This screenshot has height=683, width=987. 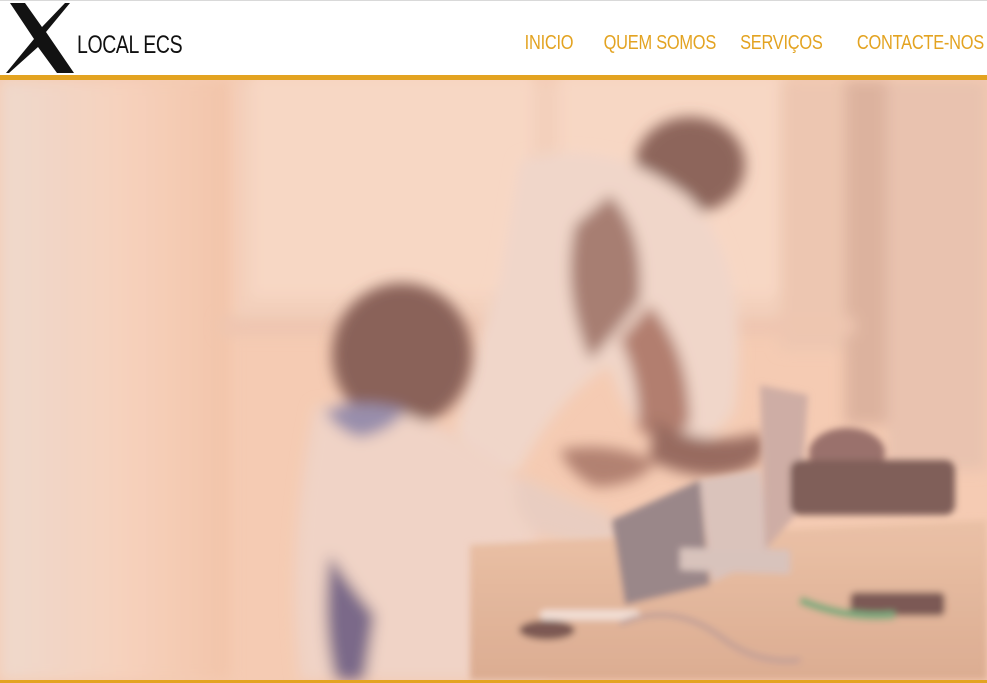 I want to click on main-navigation: INICIO QUEM SOMOS SERVIÇOS CONTACTE-NOS, so click(x=754, y=43).